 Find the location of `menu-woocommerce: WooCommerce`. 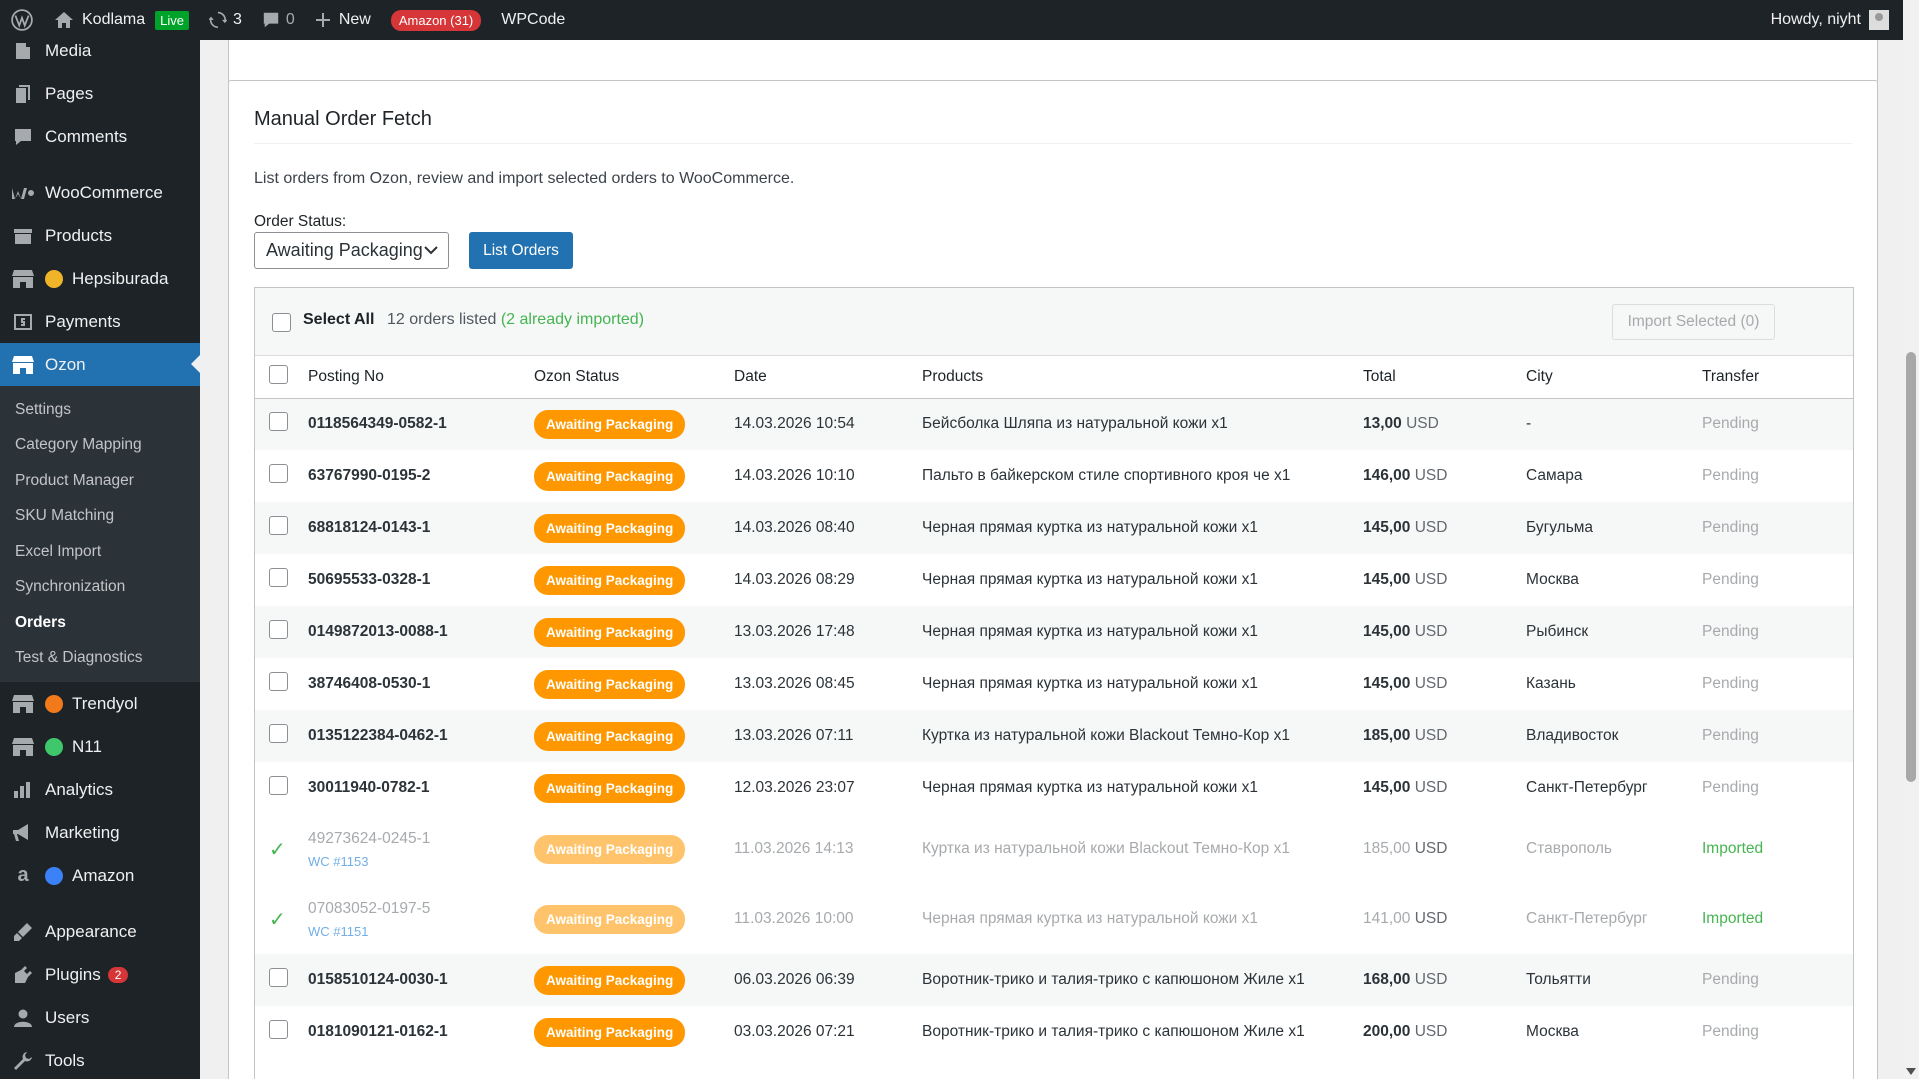

menu-woocommerce: WooCommerce is located at coordinates (100, 192).